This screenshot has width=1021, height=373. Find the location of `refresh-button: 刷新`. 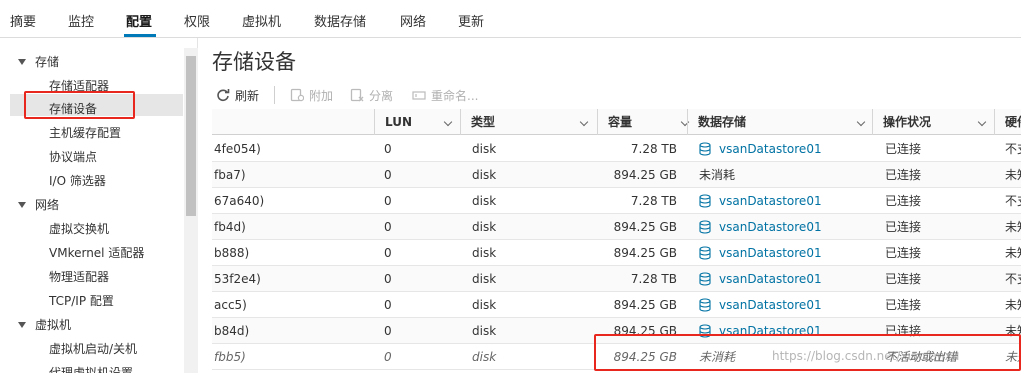

refresh-button: 刷新 is located at coordinates (237, 95).